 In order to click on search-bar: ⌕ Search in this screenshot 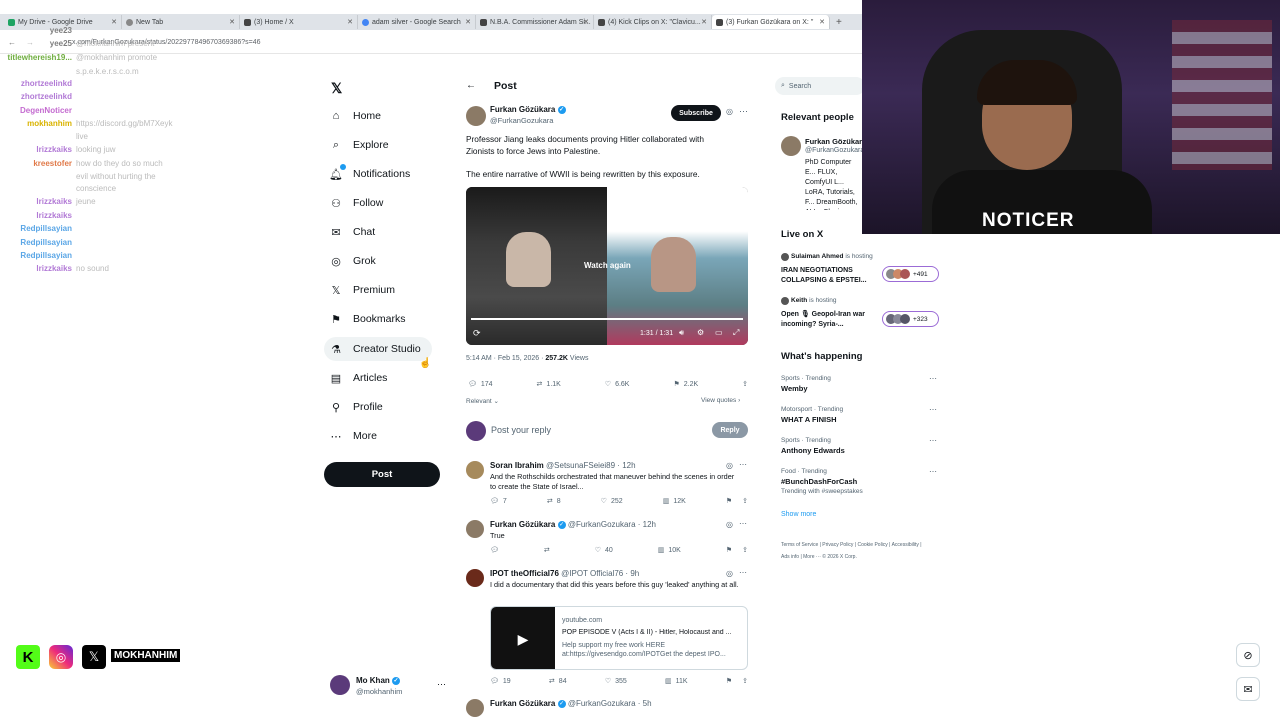, I will do `click(820, 86)`.